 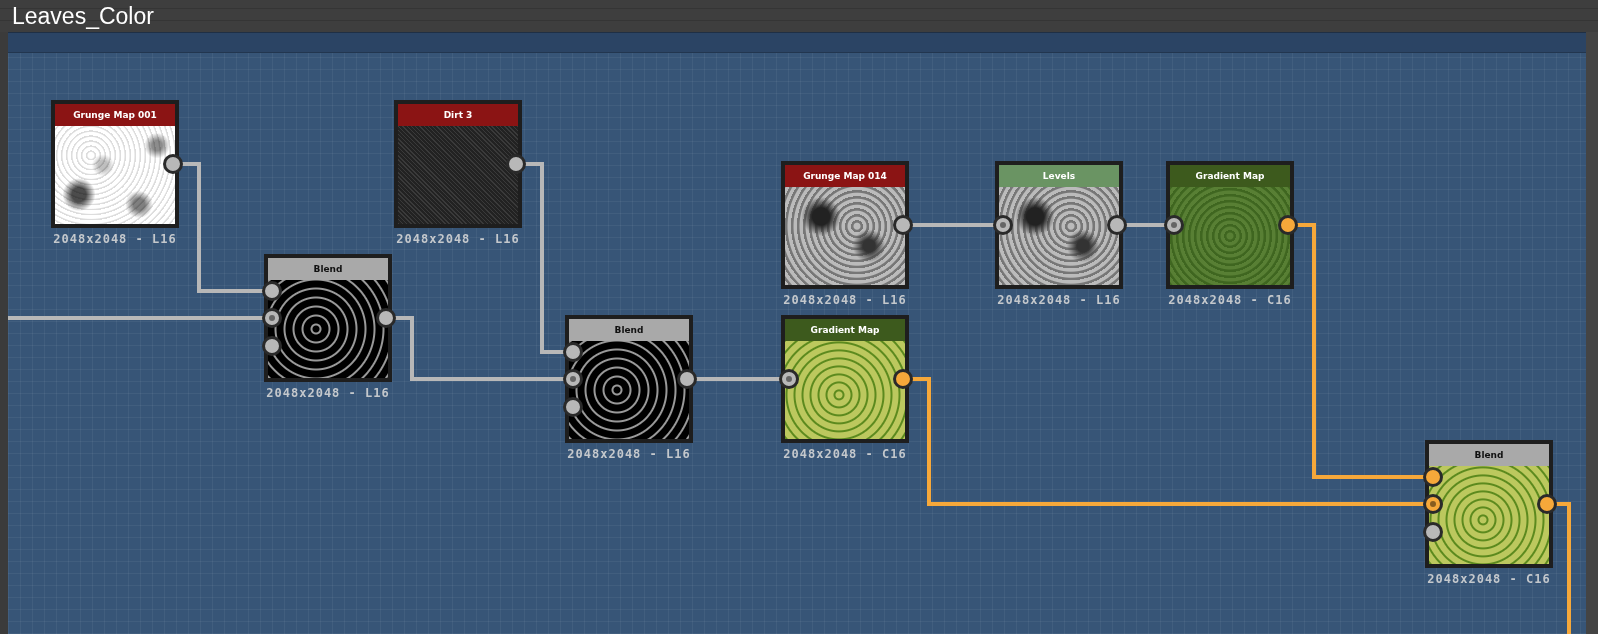 I want to click on node-title: Grunge Map 014, so click(x=845, y=176).